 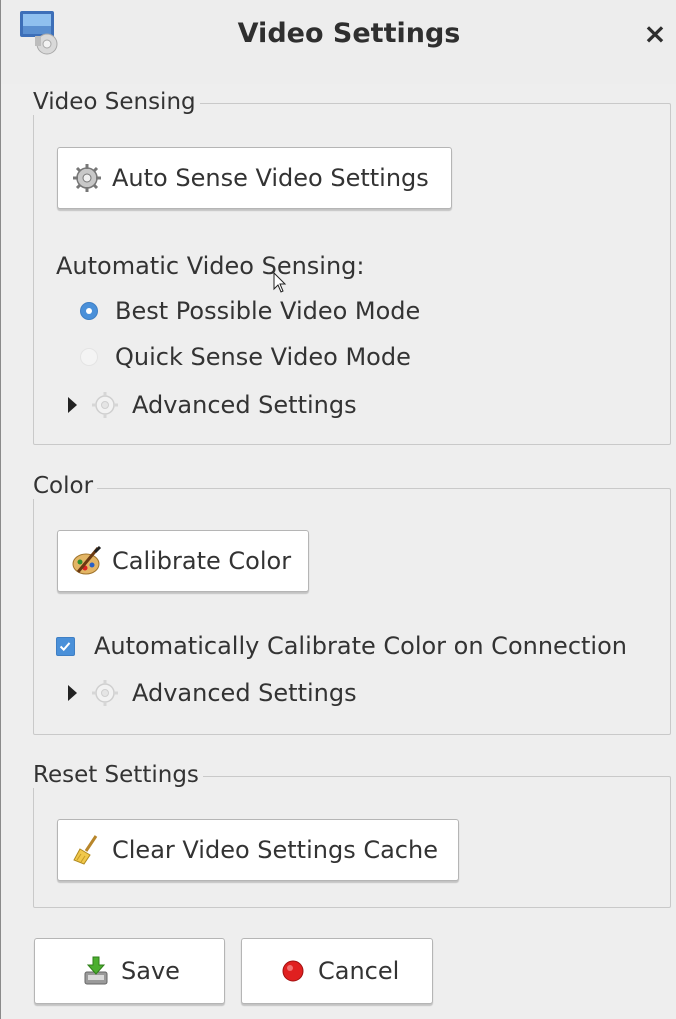 I want to click on auto-sense-video-settings-button: Auto Sense Video Settings, so click(x=254, y=178).